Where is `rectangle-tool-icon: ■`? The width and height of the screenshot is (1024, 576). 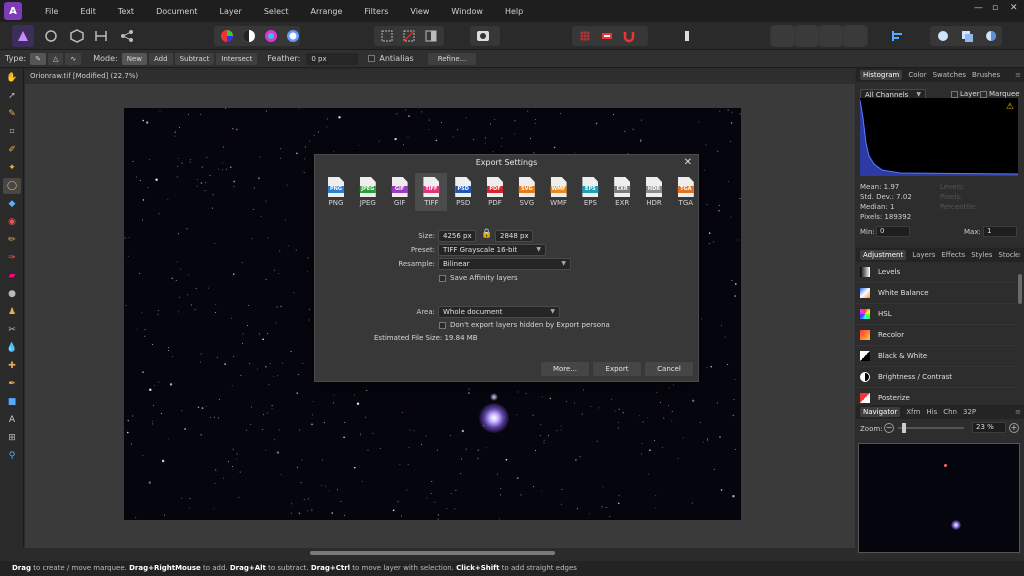 rectangle-tool-icon: ■ is located at coordinates (12, 402).